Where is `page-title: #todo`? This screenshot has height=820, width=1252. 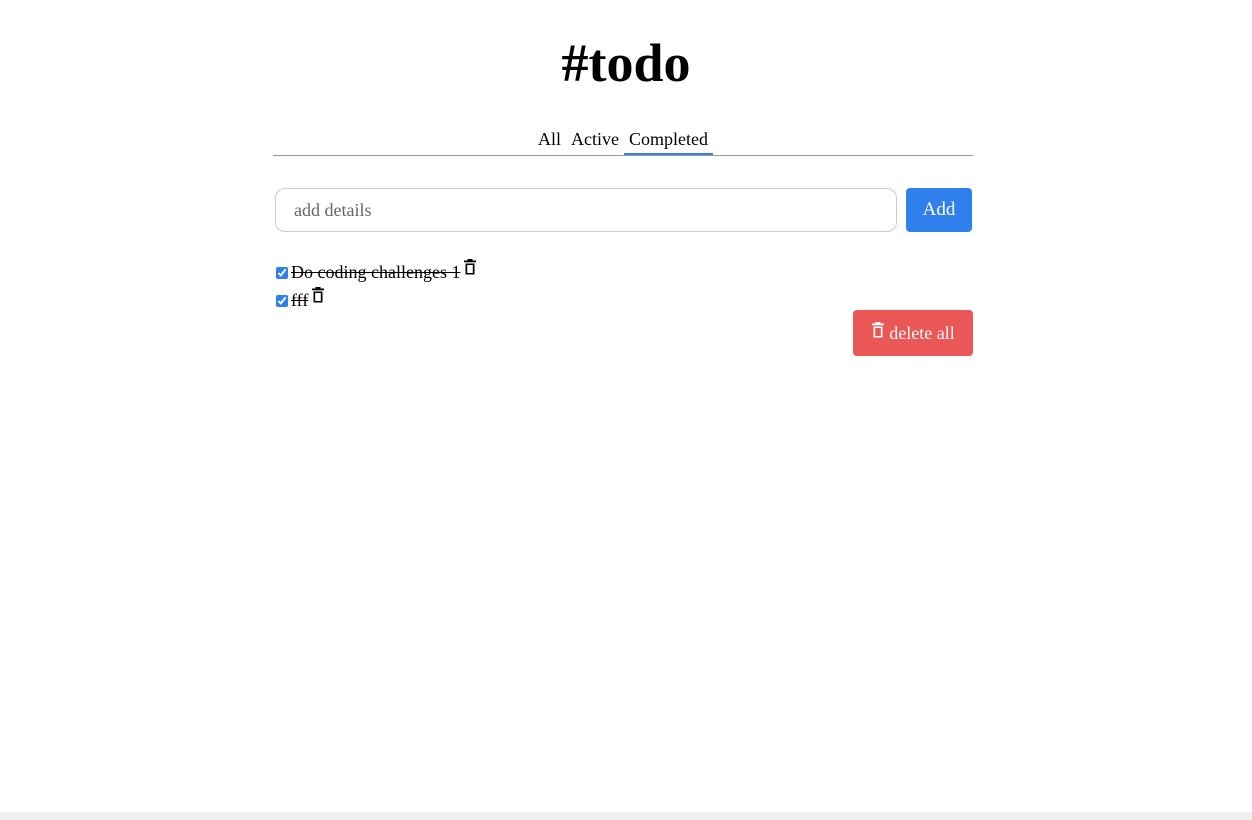
page-title: #todo is located at coordinates (626, 63).